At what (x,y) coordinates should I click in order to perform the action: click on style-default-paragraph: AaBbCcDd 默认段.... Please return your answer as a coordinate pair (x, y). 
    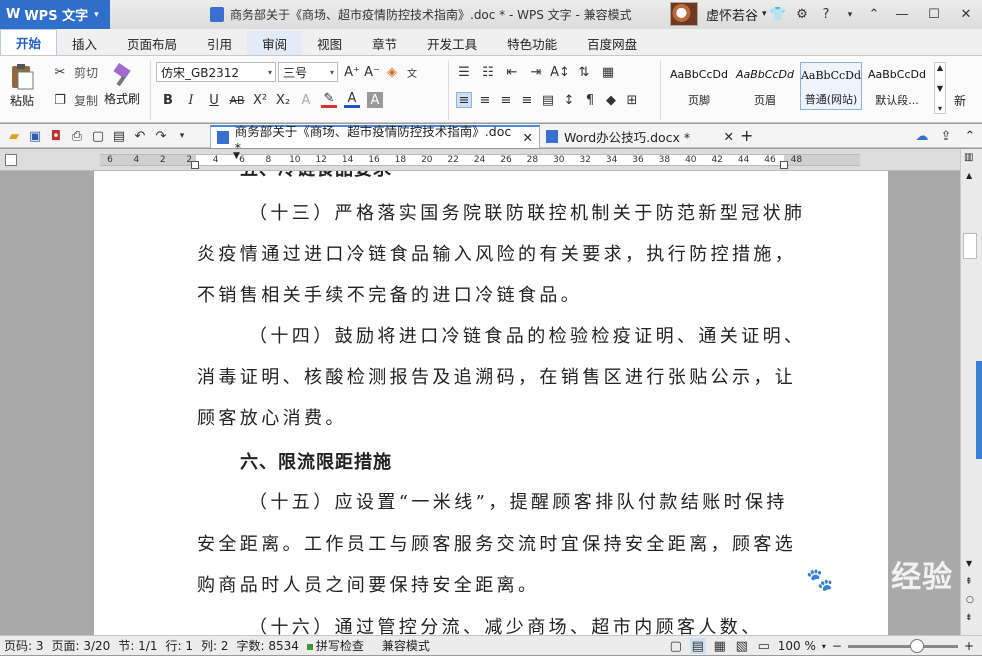
    Looking at the image, I should click on (897, 86).